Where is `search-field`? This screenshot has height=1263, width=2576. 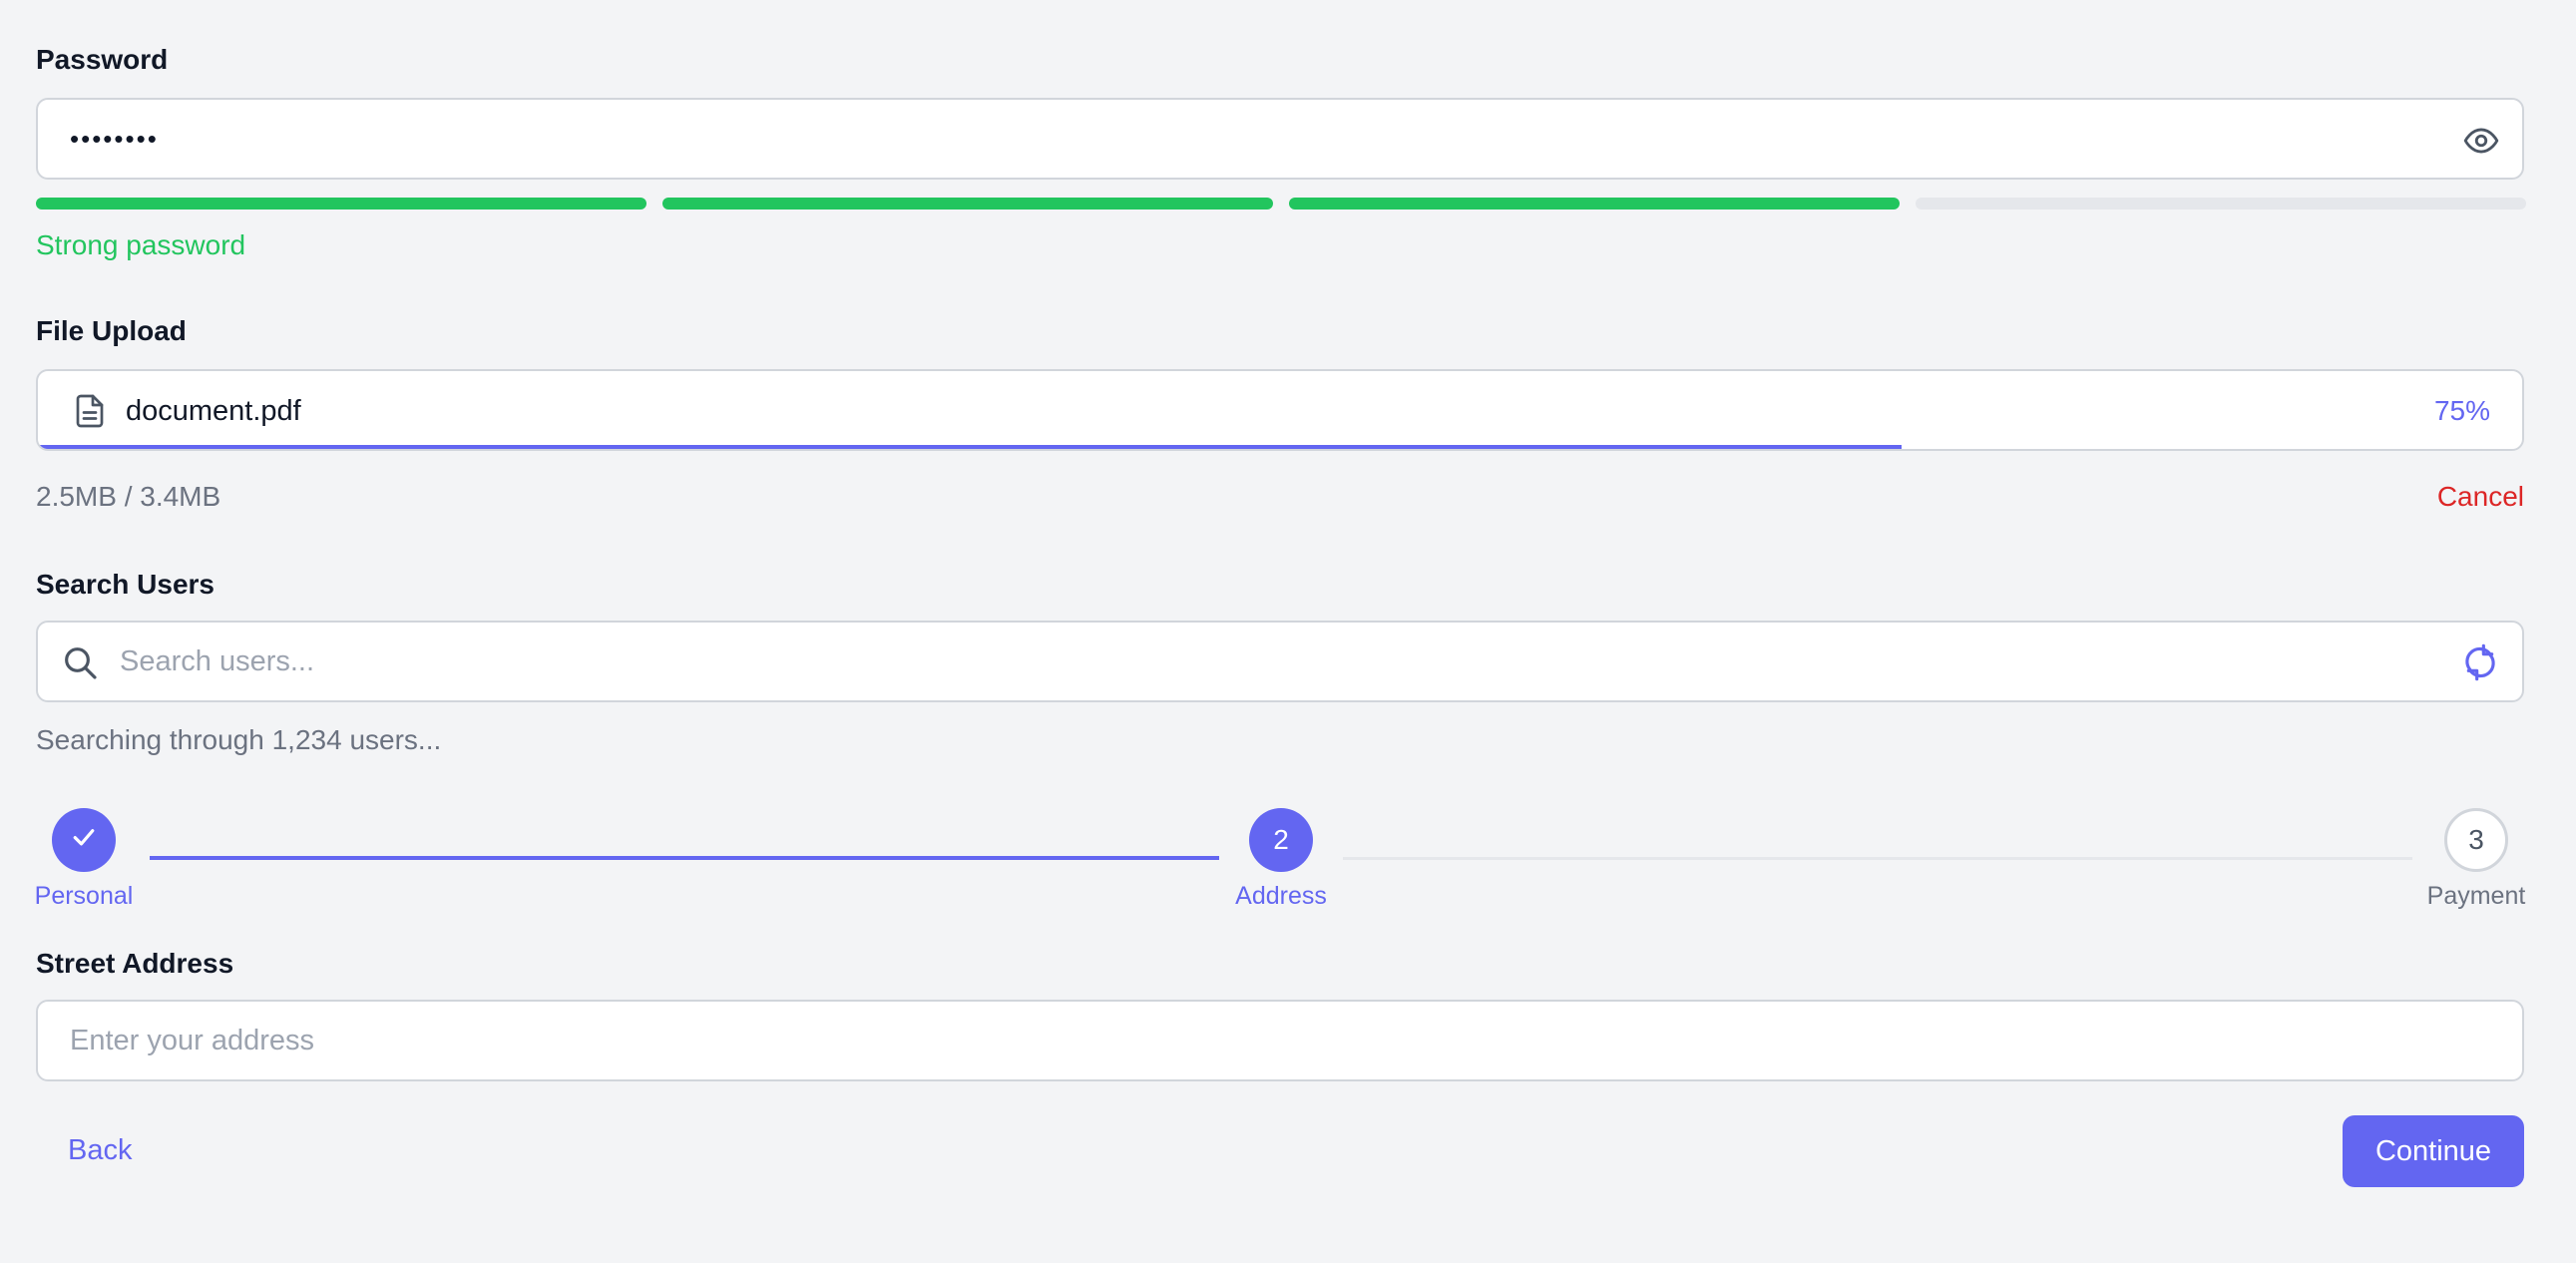 search-field is located at coordinates (1280, 662).